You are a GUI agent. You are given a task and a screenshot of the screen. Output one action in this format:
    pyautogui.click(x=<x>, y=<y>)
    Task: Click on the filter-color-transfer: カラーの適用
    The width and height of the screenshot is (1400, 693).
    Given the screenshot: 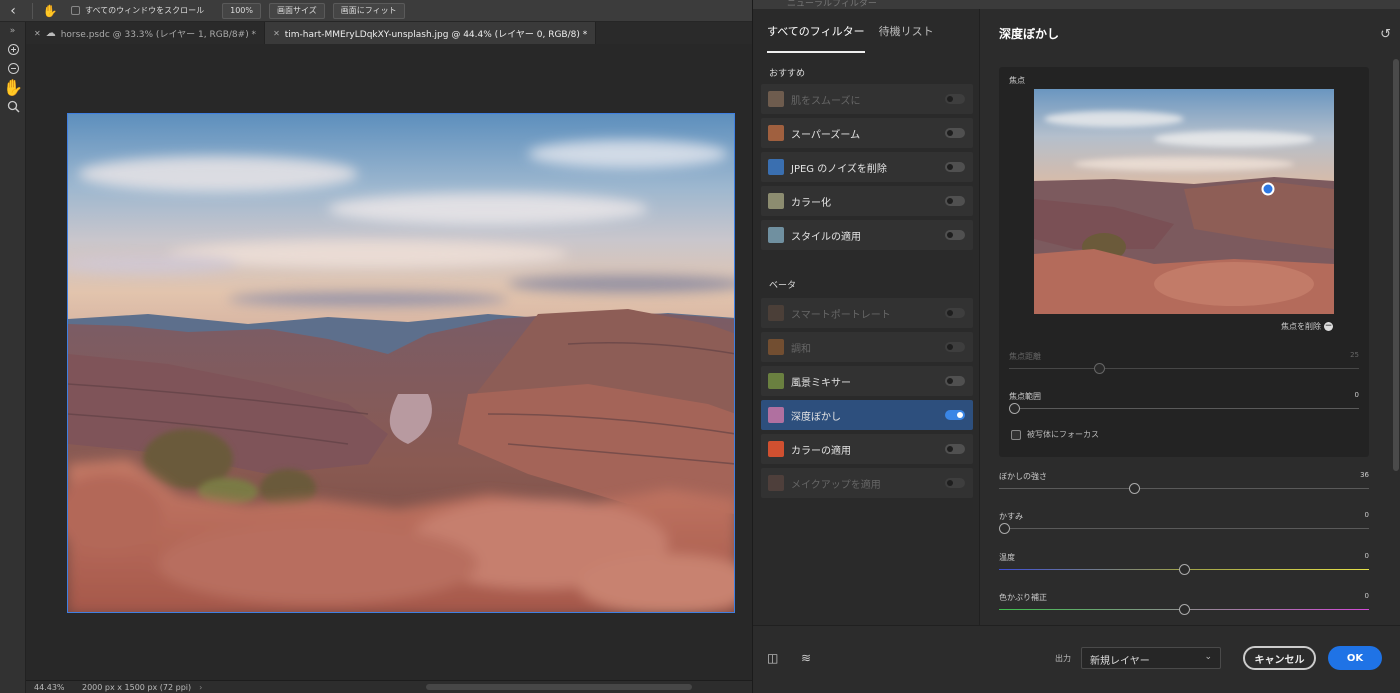 What is the action you would take?
    pyautogui.click(x=867, y=449)
    